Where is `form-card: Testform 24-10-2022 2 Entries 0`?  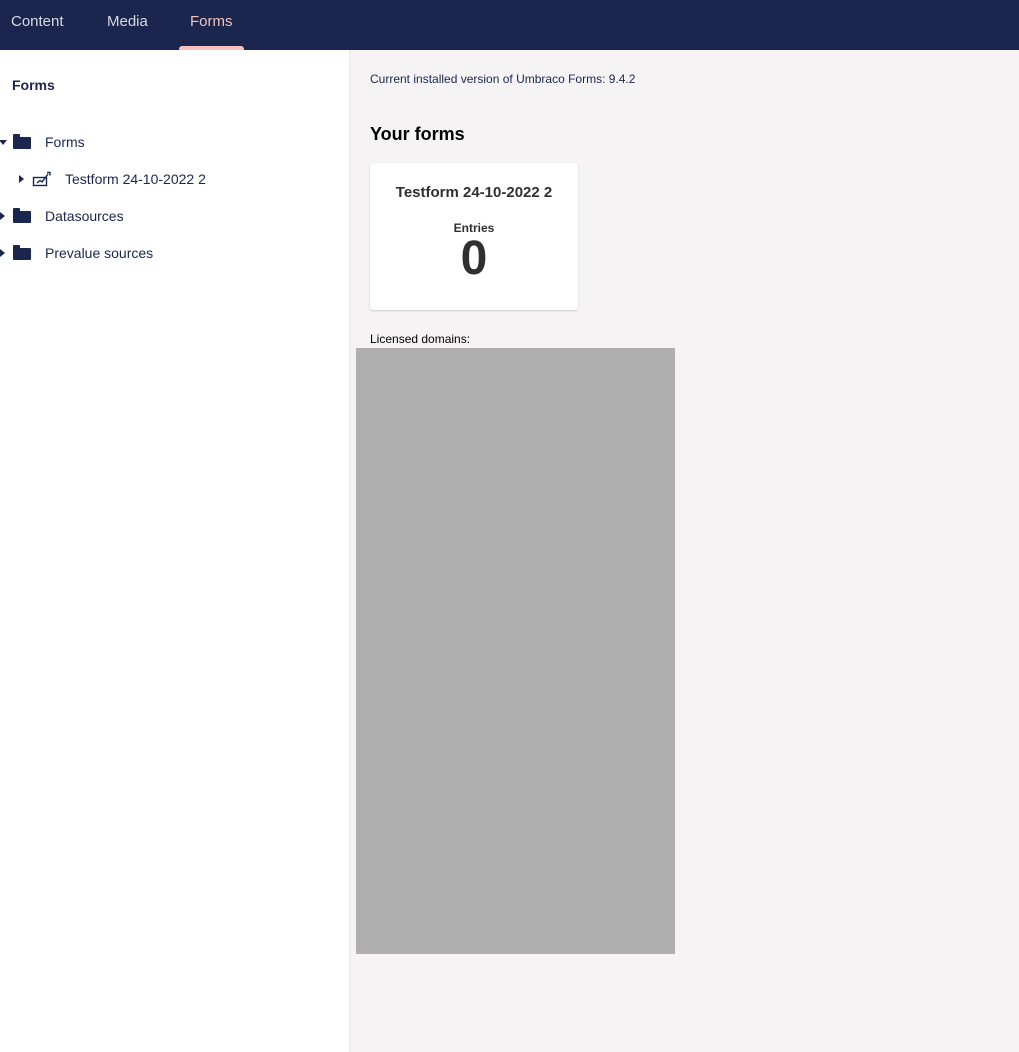 form-card: Testform 24-10-2022 2 Entries 0 is located at coordinates (474, 236).